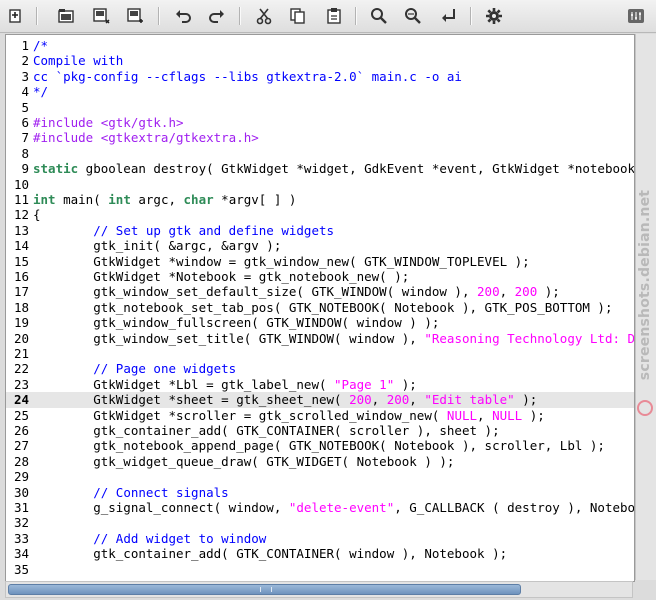  What do you see at coordinates (379, 16) in the screenshot?
I see `find-button` at bounding box center [379, 16].